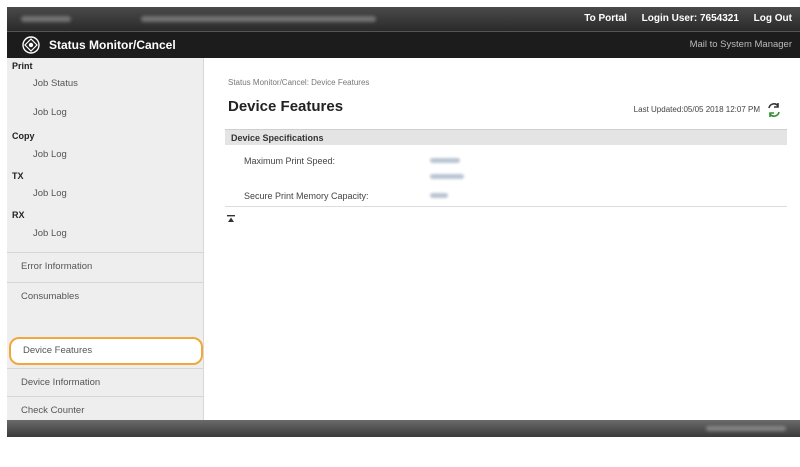 The height and width of the screenshot is (467, 800). What do you see at coordinates (46, 19) in the screenshot?
I see `blurred-device-name` at bounding box center [46, 19].